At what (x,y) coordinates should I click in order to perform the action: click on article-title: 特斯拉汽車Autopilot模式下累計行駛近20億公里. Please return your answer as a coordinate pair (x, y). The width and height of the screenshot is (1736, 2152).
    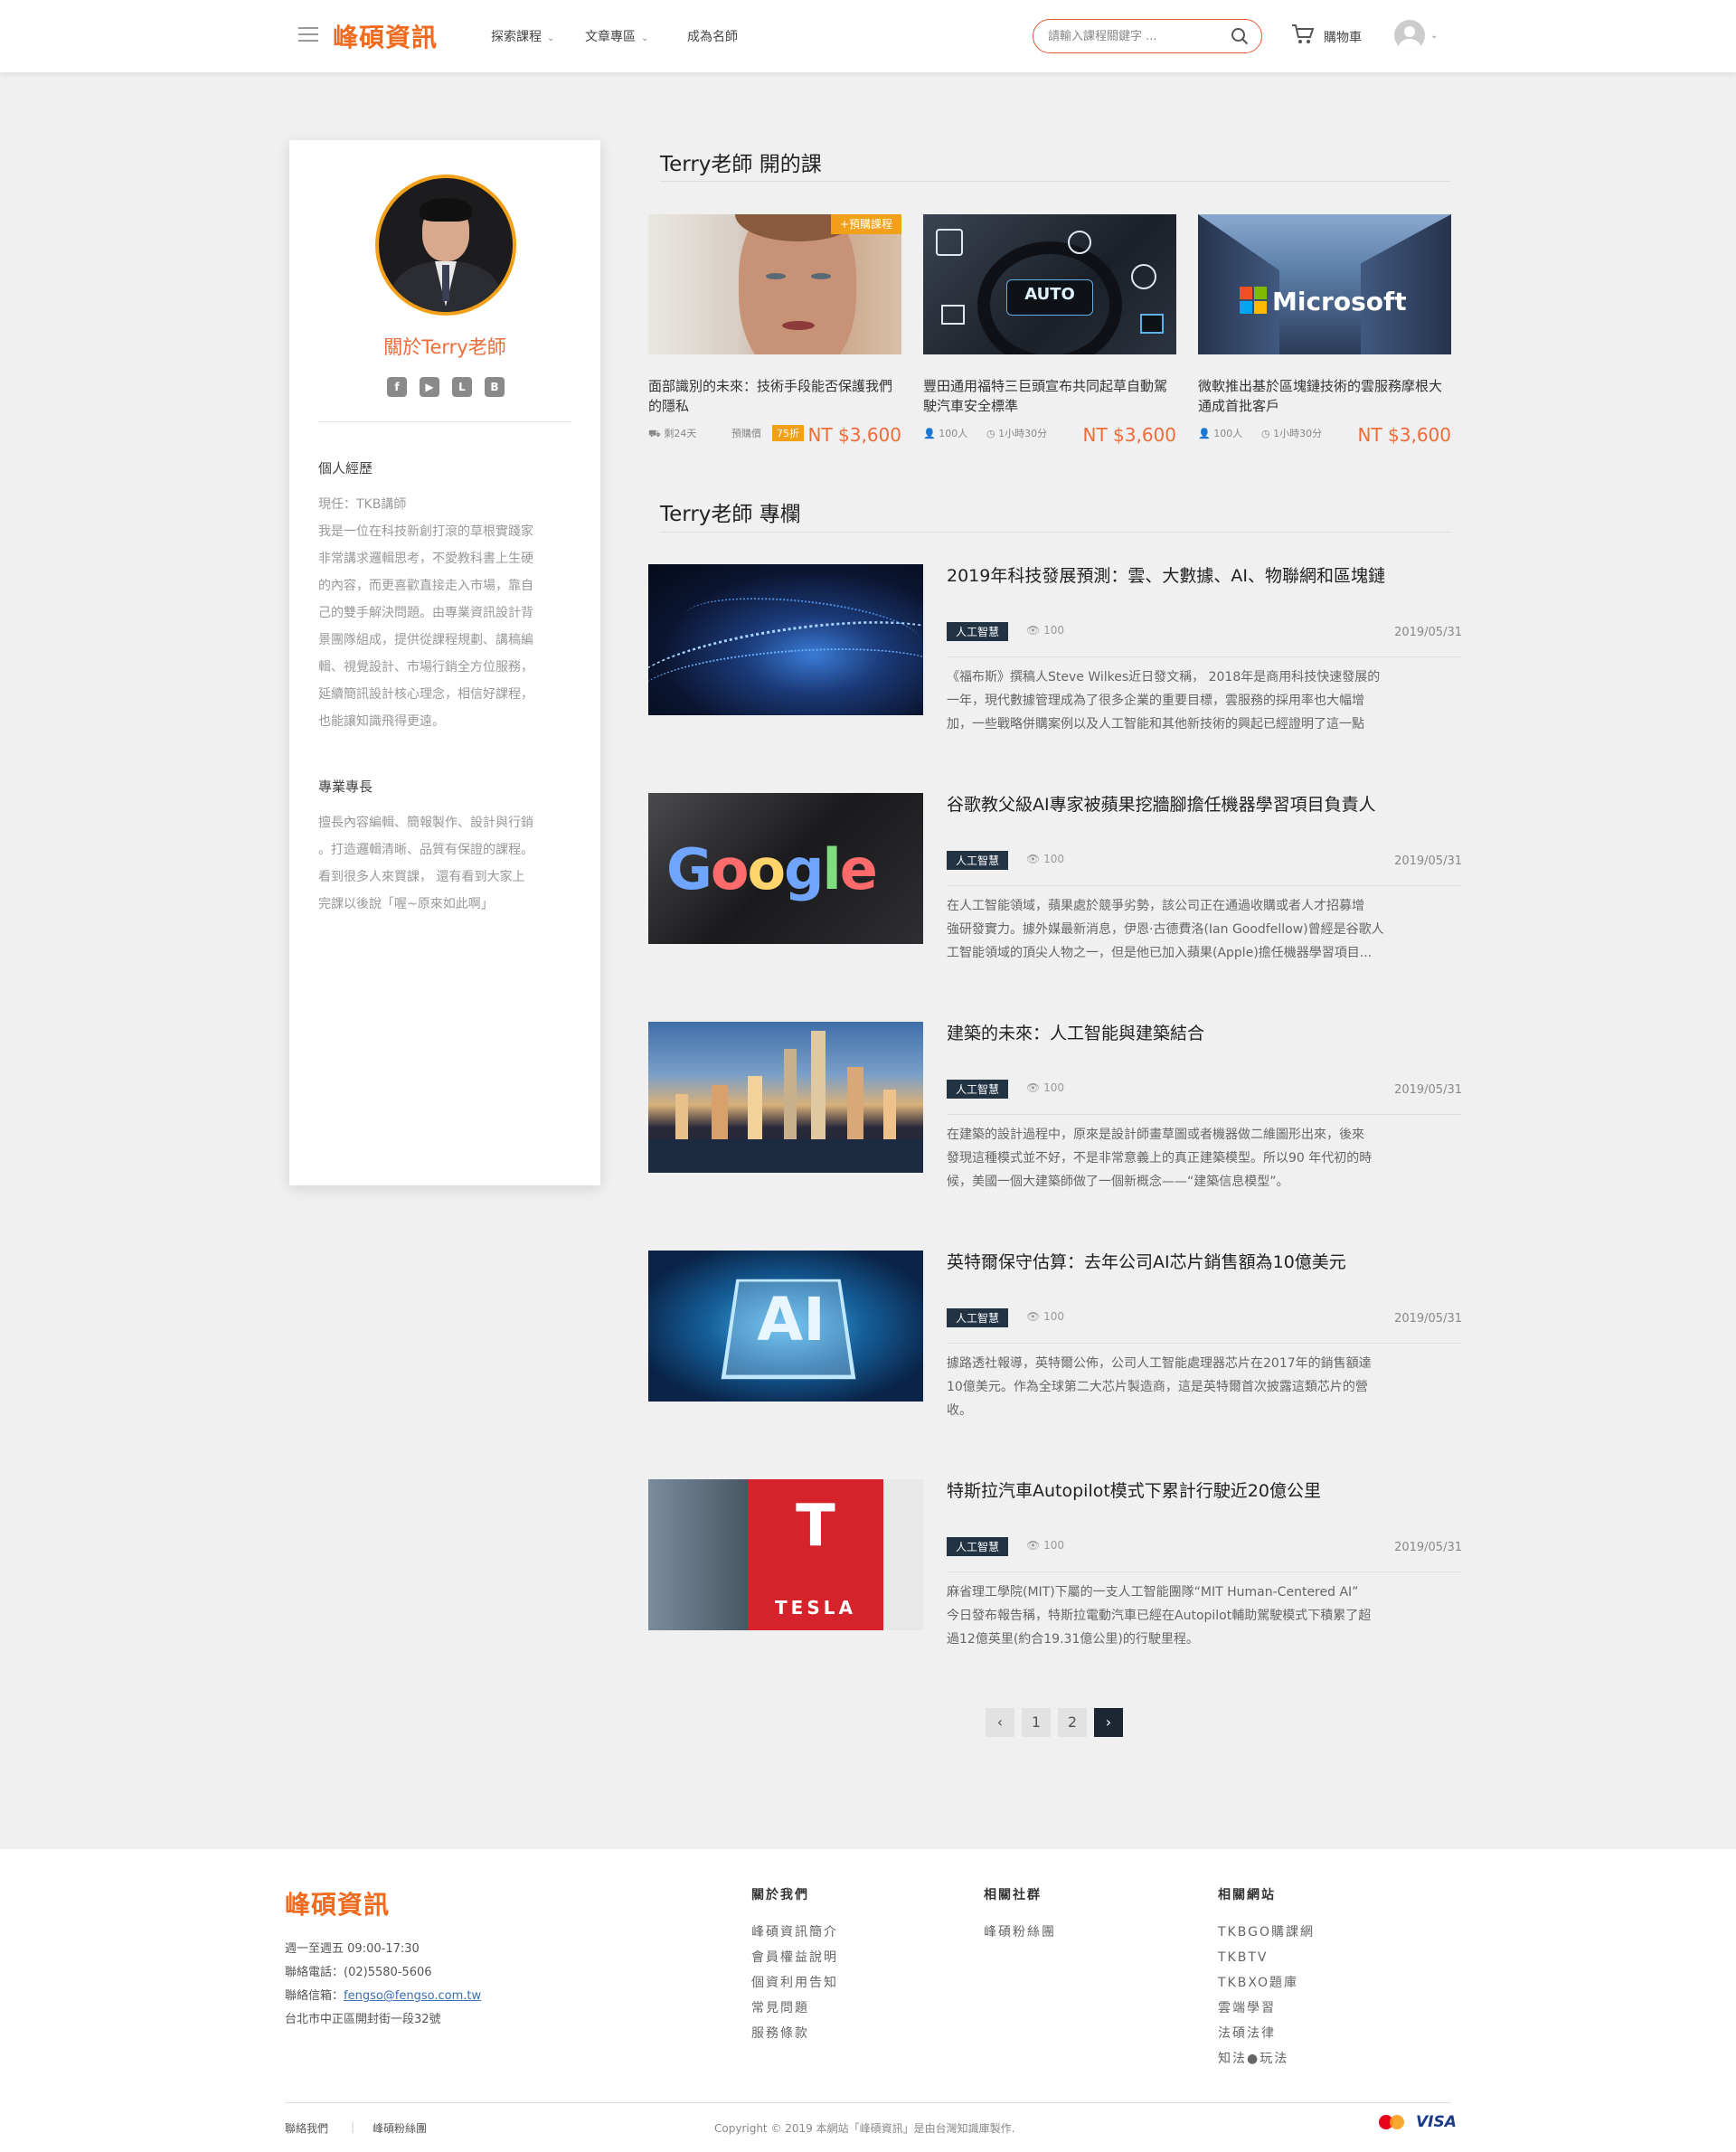
    Looking at the image, I should click on (1134, 1489).